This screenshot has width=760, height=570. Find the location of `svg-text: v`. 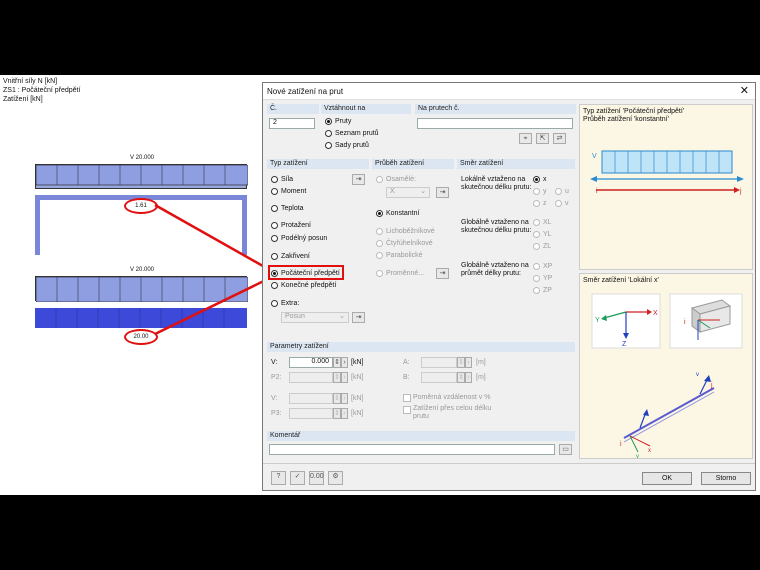

svg-text: v is located at coordinates (697, 375).